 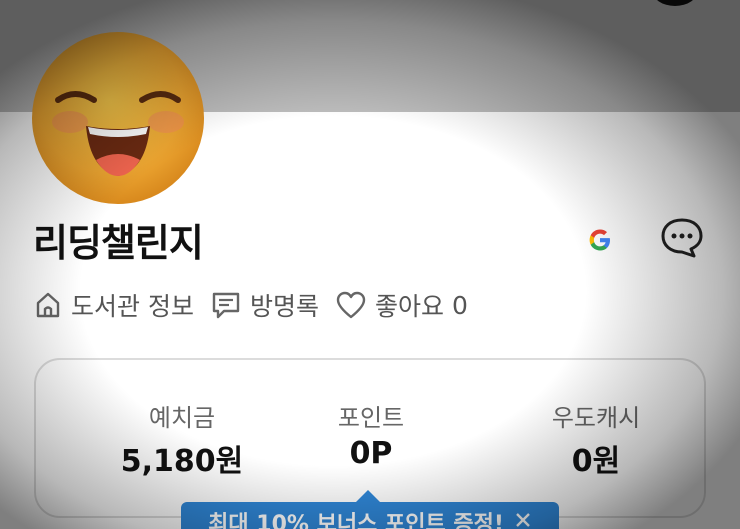 I want to click on points-label: 포인트, so click(x=371, y=418).